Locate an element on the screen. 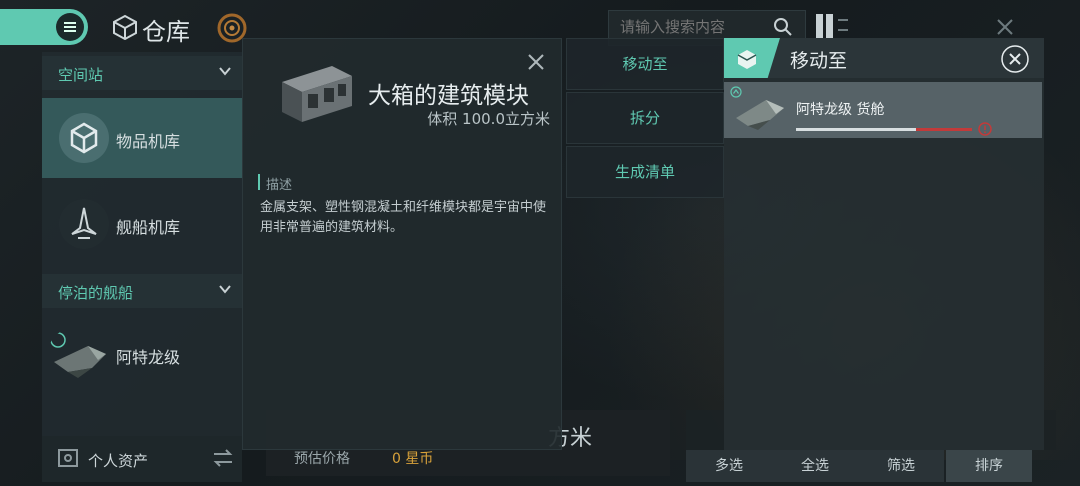  ship-thumbnail is located at coordinates (78, 355).